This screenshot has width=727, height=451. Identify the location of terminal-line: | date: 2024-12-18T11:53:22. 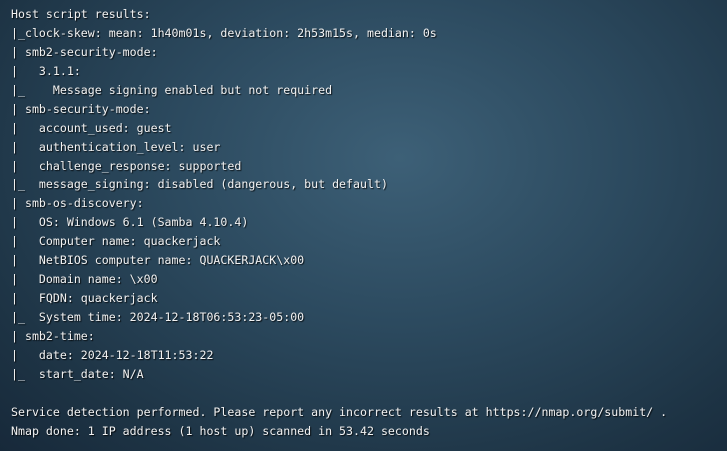
(112, 354).